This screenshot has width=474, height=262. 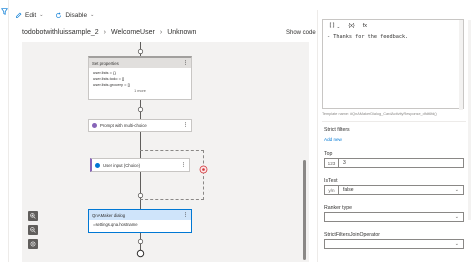 What do you see at coordinates (344, 163) in the screenshot?
I see `top-value: 3` at bounding box center [344, 163].